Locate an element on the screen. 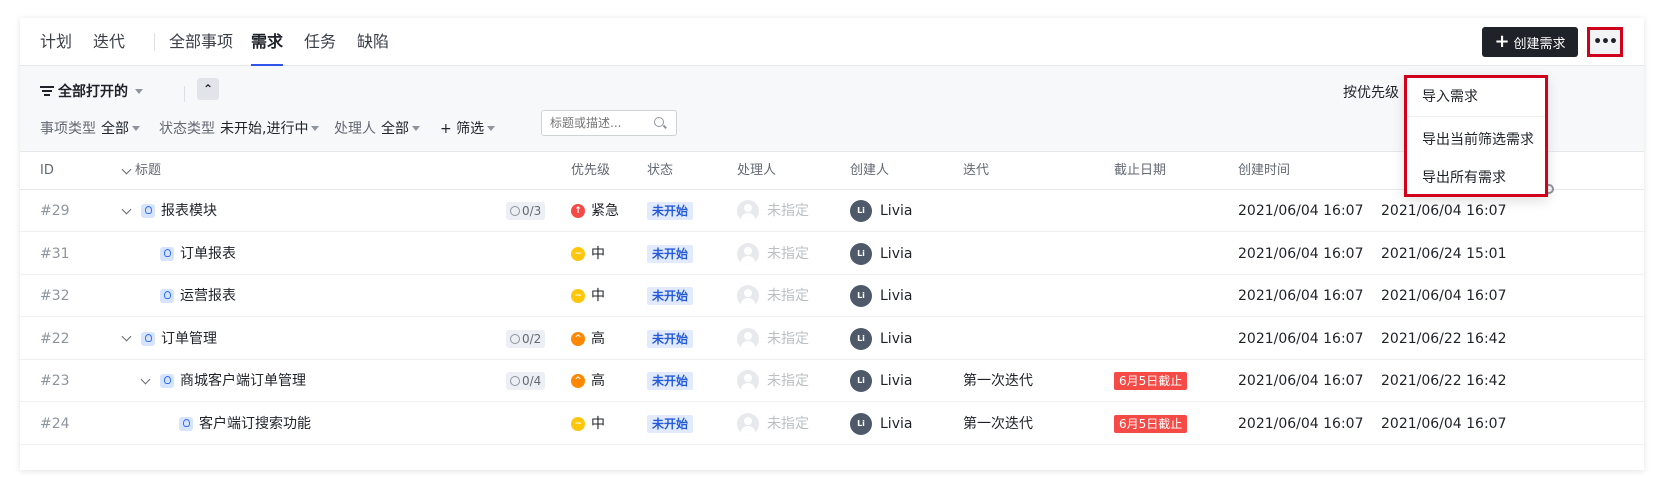 The image size is (1664, 490). col-assignee: 处理人 is located at coordinates (756, 171).